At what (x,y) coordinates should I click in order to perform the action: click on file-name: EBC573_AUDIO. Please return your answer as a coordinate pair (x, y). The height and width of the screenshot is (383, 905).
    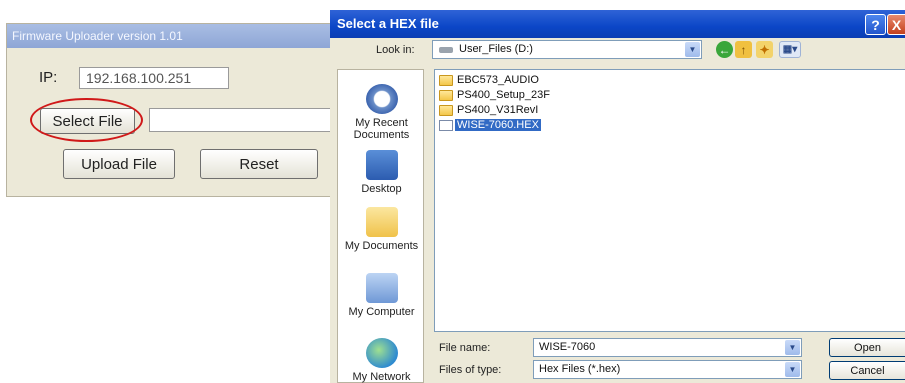
    Looking at the image, I should click on (498, 80).